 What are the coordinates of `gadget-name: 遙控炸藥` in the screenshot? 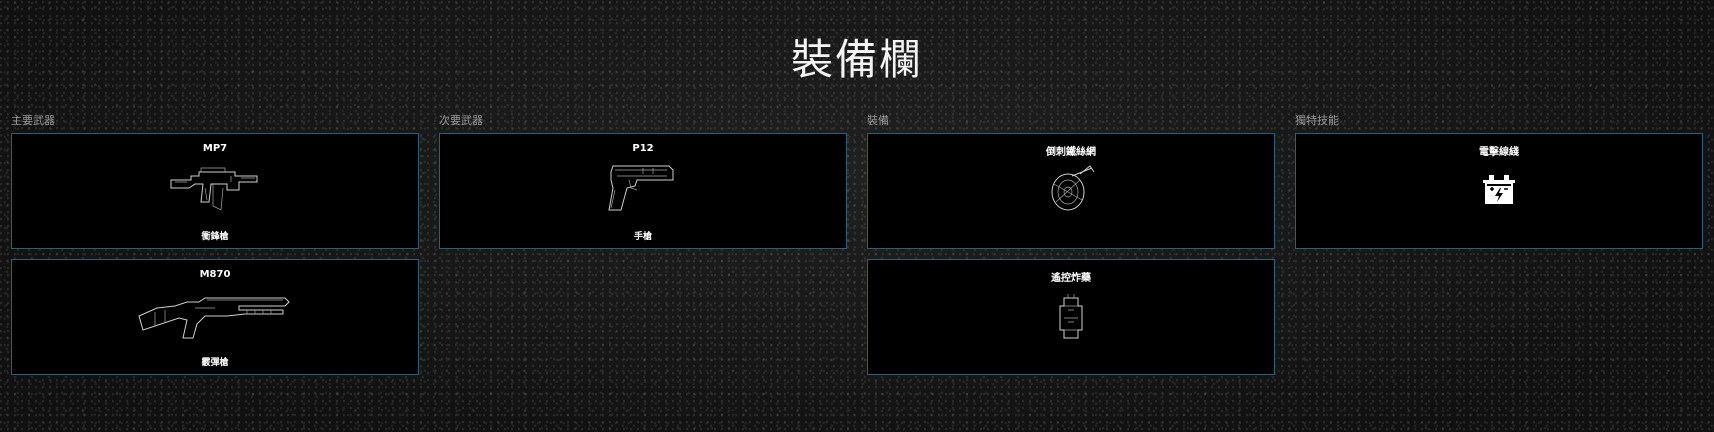 It's located at (1071, 278).